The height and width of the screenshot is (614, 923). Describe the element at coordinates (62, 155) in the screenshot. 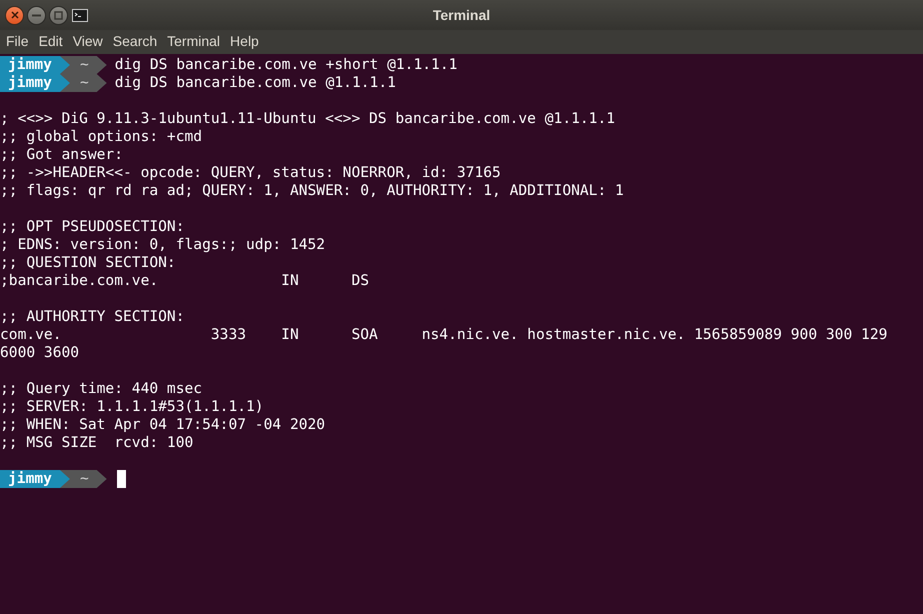

I see `output-line: ;; Got answer:` at that location.